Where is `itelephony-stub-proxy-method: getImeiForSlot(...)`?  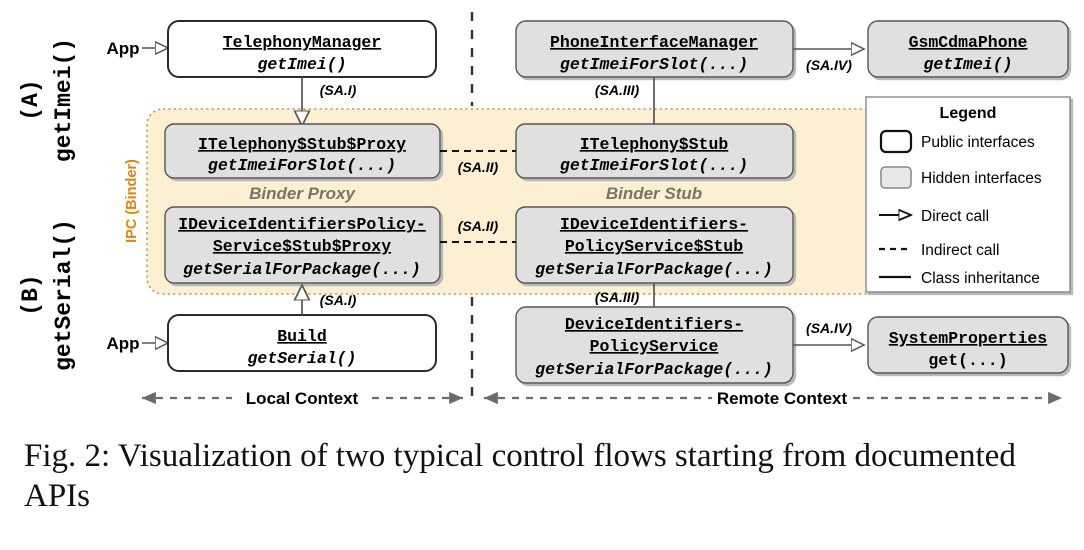 itelephony-stub-proxy-method: getImeiForSlot(...) is located at coordinates (302, 165).